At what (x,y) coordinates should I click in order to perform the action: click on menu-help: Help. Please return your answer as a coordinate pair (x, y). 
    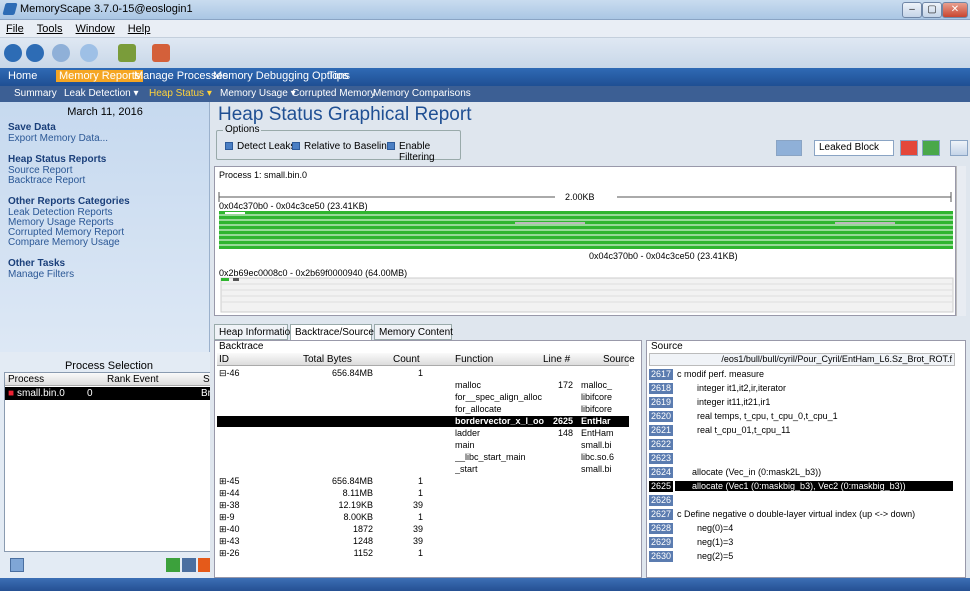
    Looking at the image, I should click on (139, 29).